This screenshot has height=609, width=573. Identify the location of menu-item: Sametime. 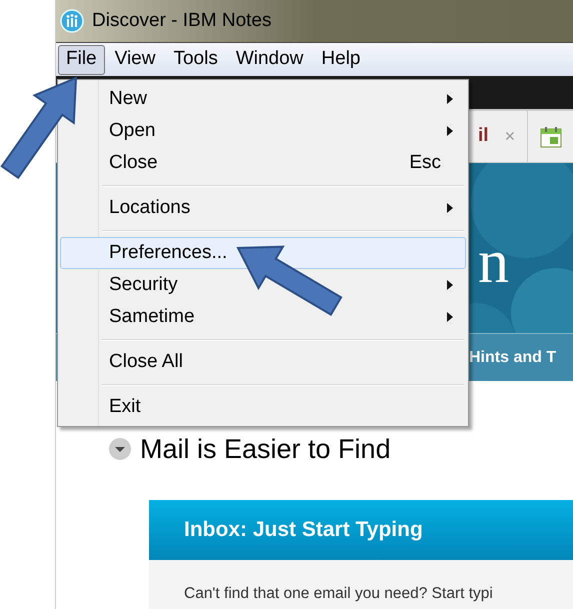
(283, 317).